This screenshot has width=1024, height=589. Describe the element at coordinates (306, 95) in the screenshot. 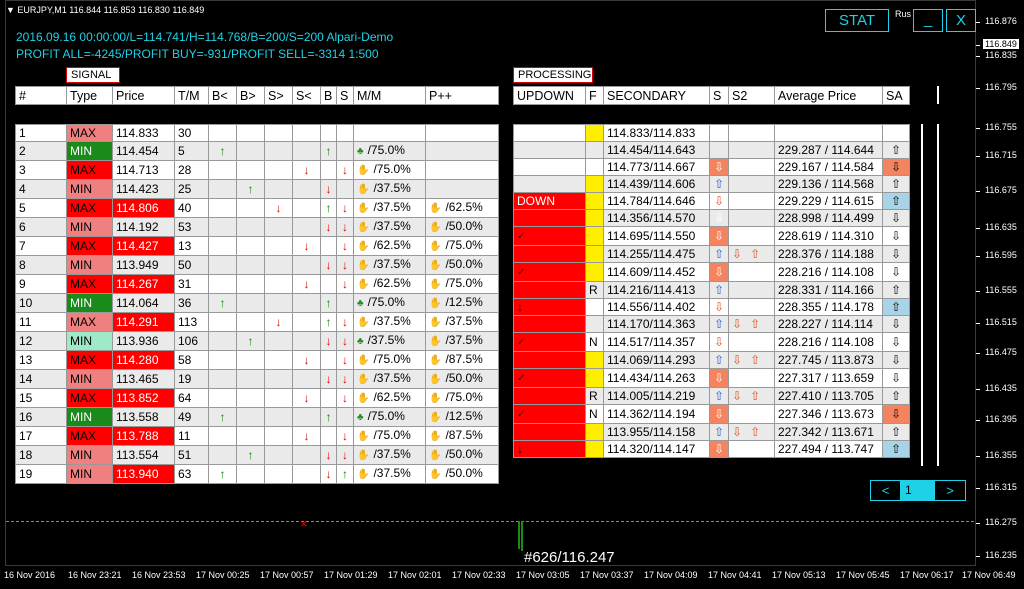

I see `header-s-lt: S<` at that location.